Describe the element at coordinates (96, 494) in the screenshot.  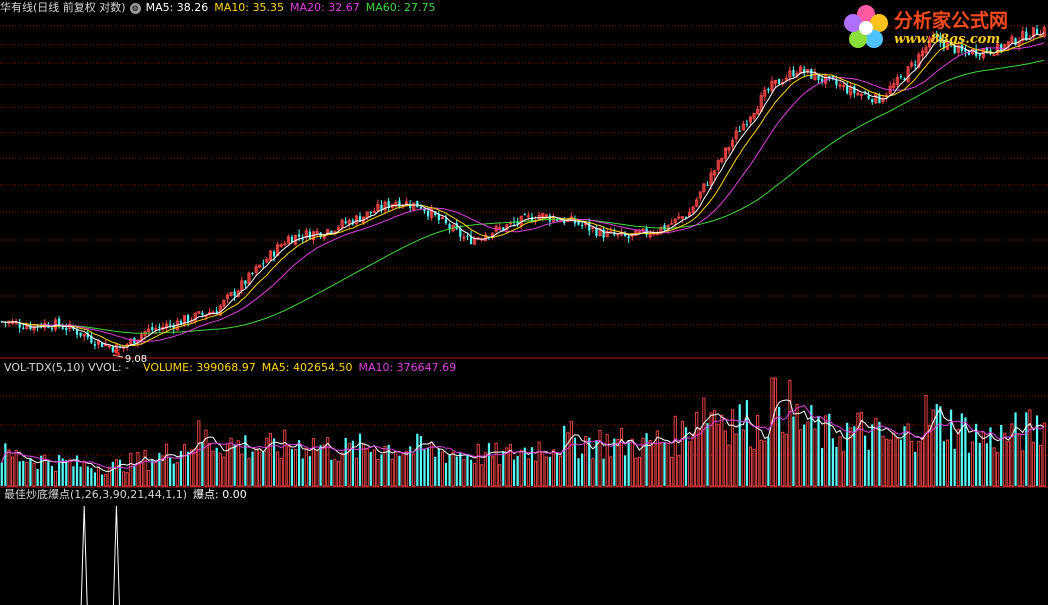
I see `signal-panel-title: 最佳炒底爆点(1,26,3,90,21,44,1,1)` at that location.